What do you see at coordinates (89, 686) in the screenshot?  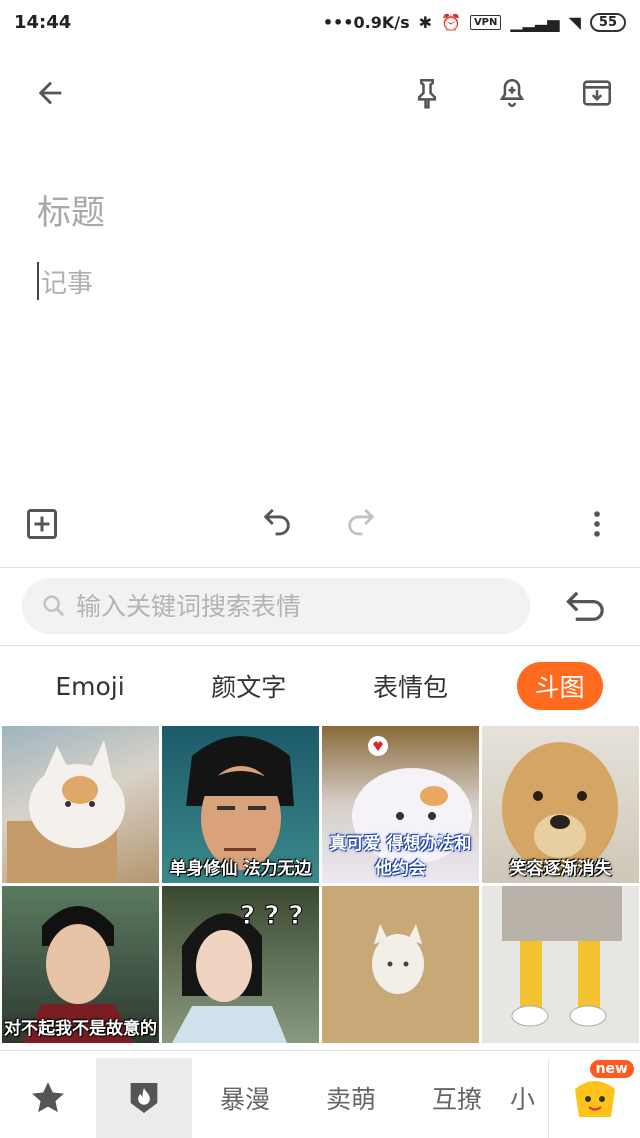 I see `tab-emoji: Emoji` at bounding box center [89, 686].